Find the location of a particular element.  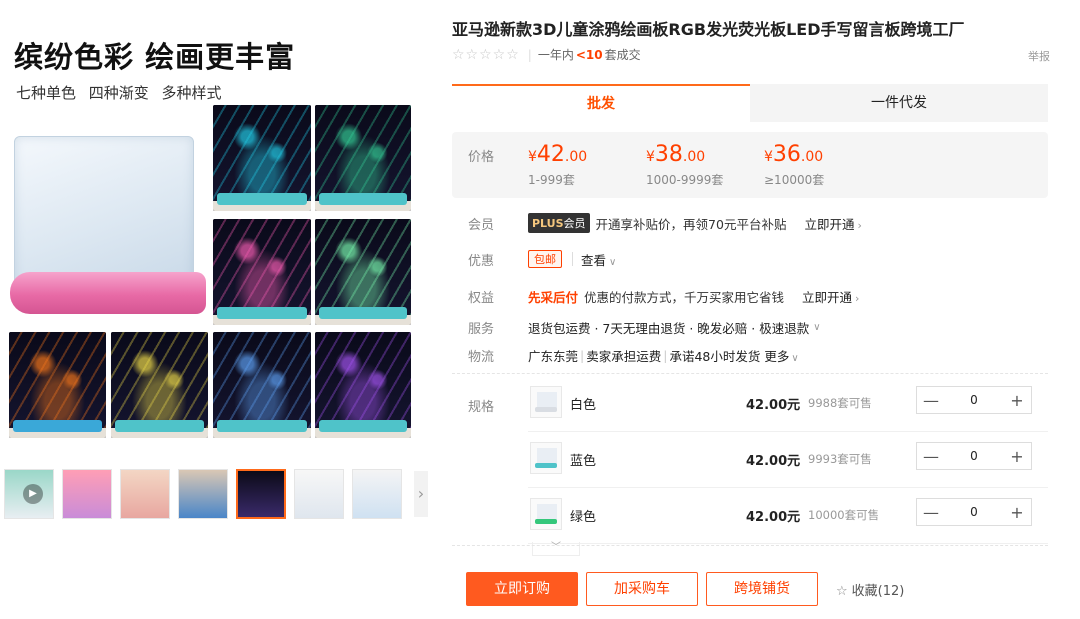

filmstrip: ▶ › is located at coordinates (215, 493).